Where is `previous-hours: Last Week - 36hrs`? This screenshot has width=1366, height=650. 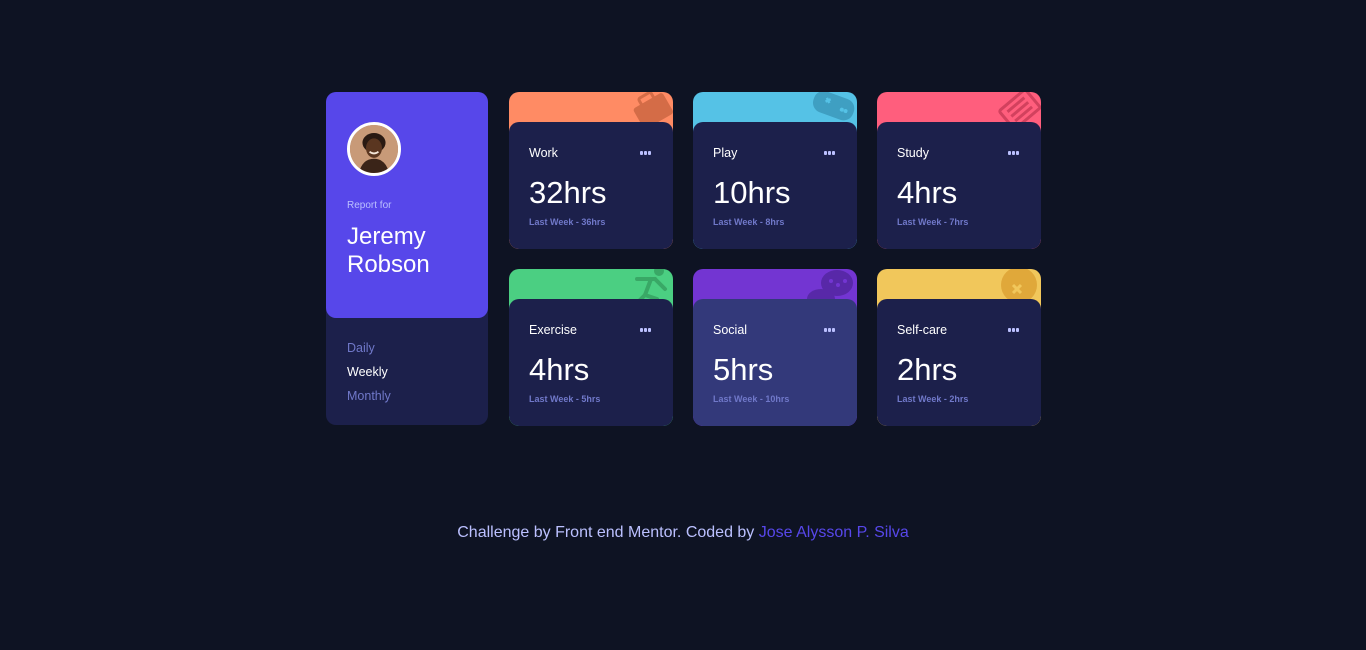
previous-hours: Last Week - 36hrs is located at coordinates (567, 222).